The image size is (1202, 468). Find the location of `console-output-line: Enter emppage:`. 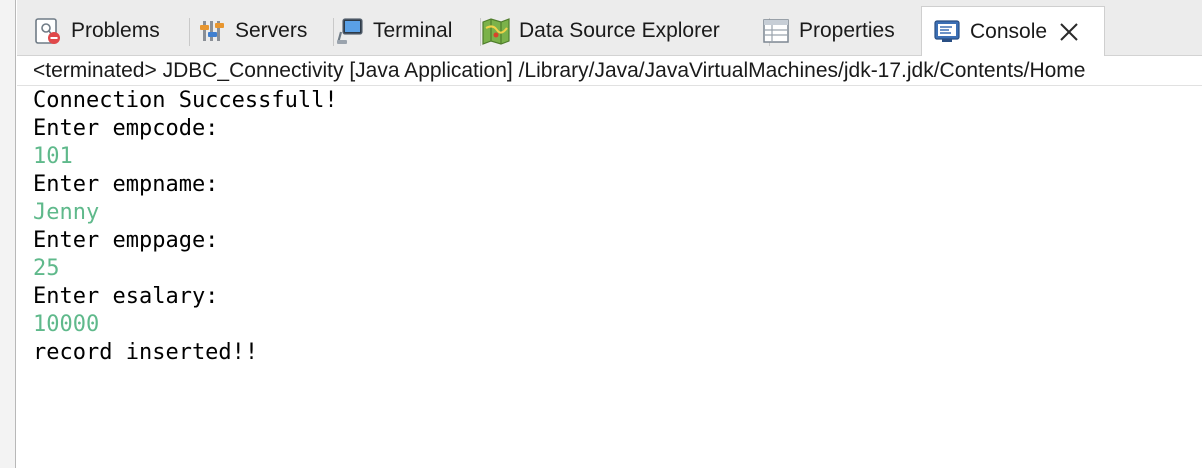

console-output-line: Enter emppage: is located at coordinates (126, 240).